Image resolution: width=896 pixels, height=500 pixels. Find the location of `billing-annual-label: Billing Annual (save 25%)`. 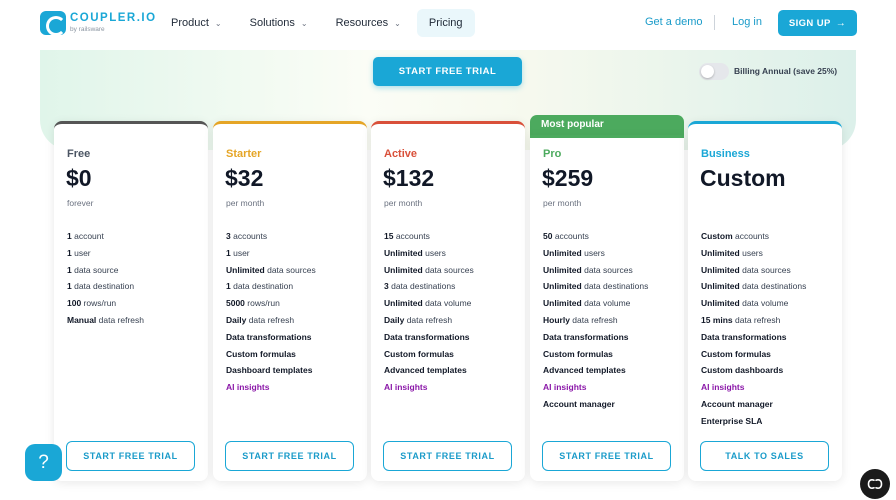

billing-annual-label: Billing Annual (save 25%) is located at coordinates (786, 71).